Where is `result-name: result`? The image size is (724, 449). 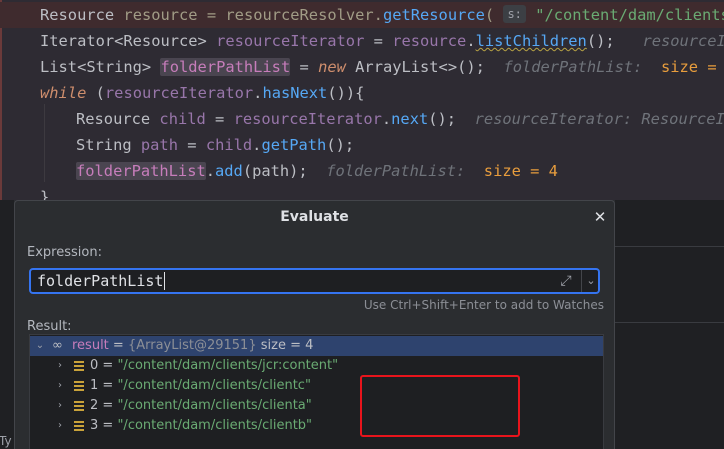 result-name: result is located at coordinates (90, 345).